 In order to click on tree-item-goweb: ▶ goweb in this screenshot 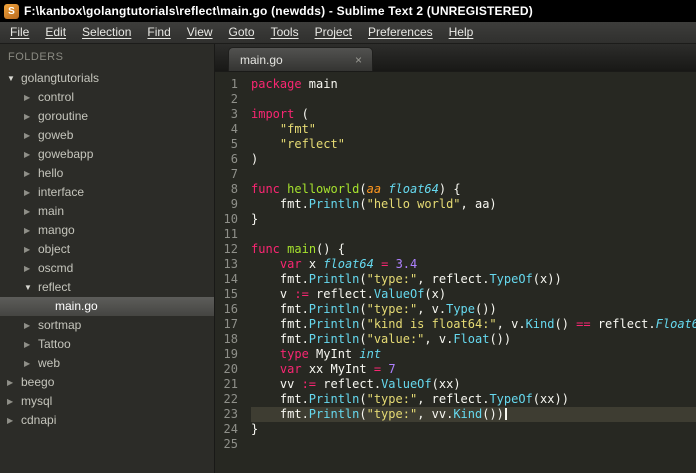, I will do `click(107, 135)`.